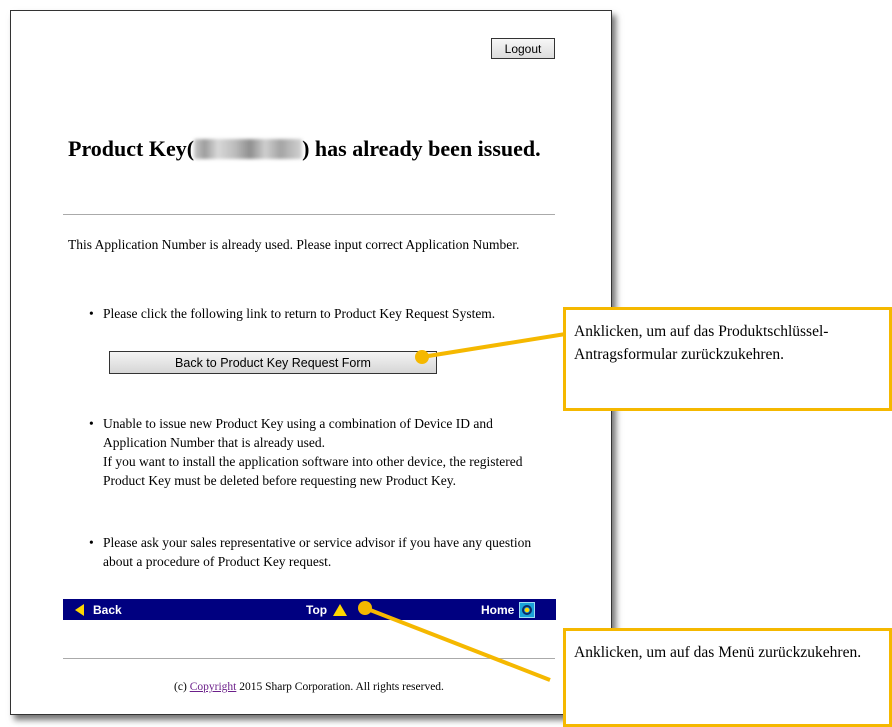 Image resolution: width=892 pixels, height=727 pixels. What do you see at coordinates (457, 644) in the screenshot?
I see `callout-leader-menu` at bounding box center [457, 644].